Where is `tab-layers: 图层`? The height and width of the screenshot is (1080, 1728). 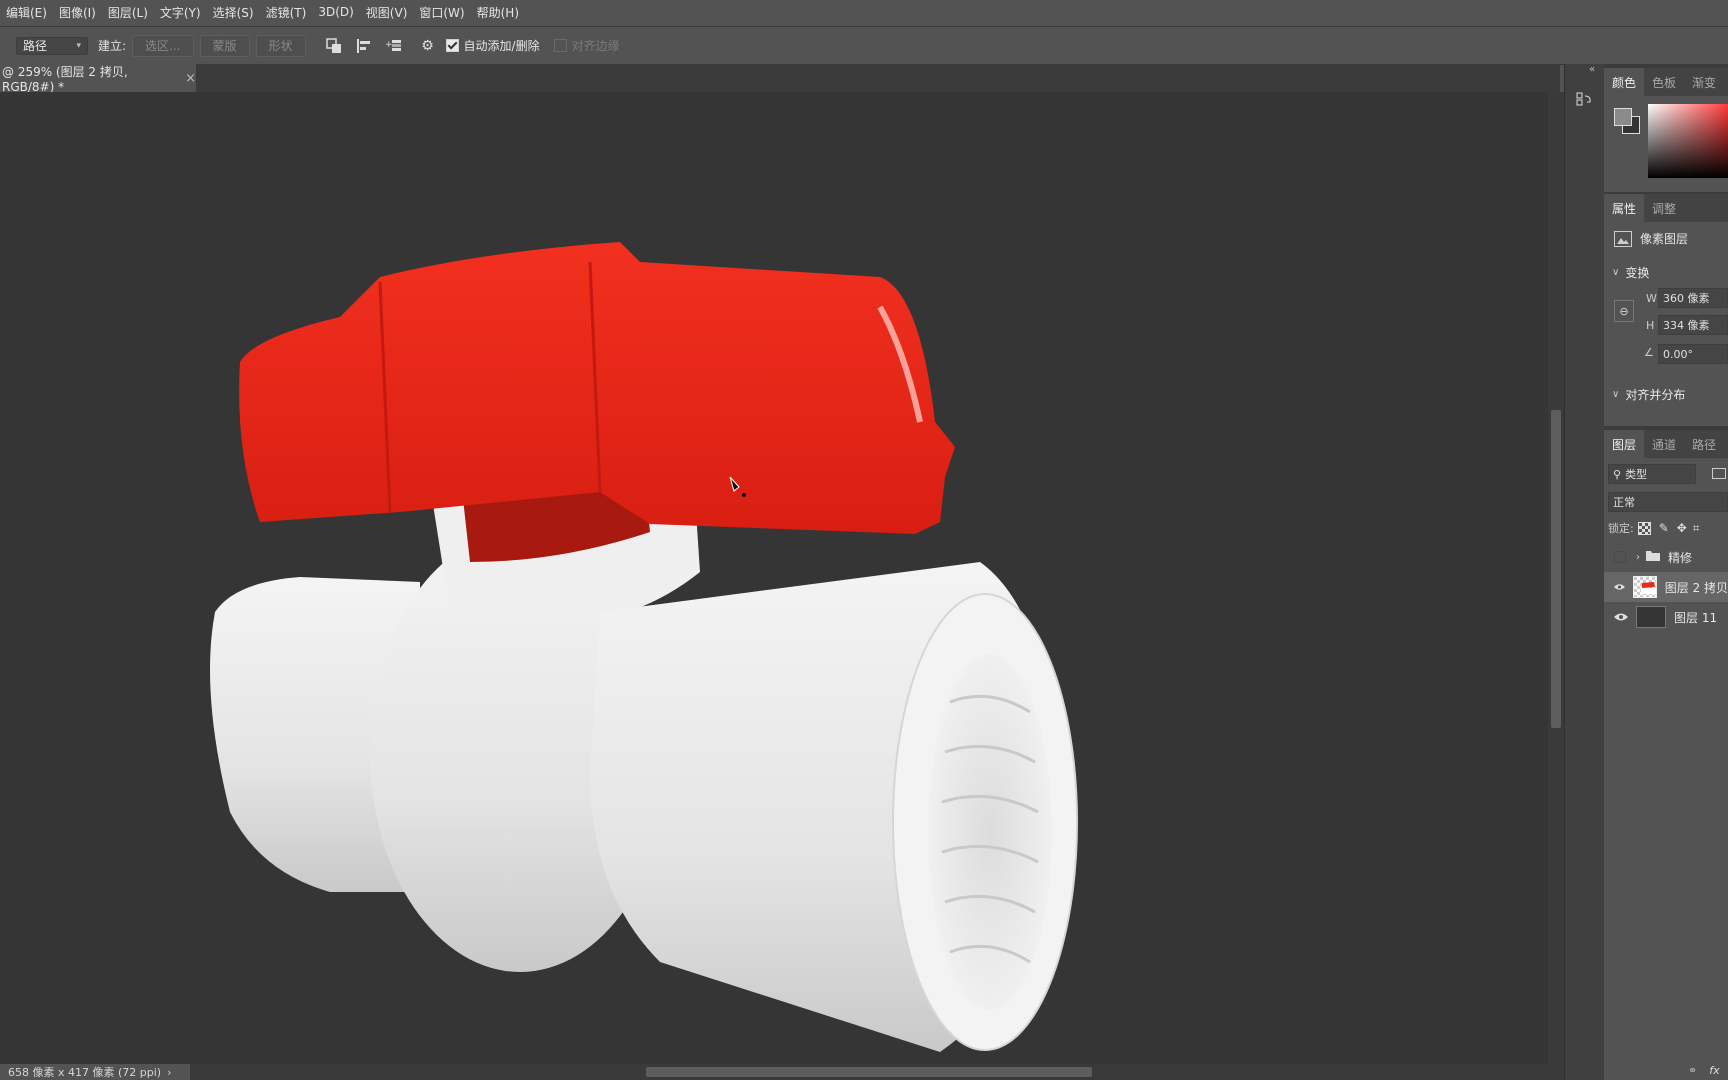 tab-layers: 图层 is located at coordinates (1624, 444).